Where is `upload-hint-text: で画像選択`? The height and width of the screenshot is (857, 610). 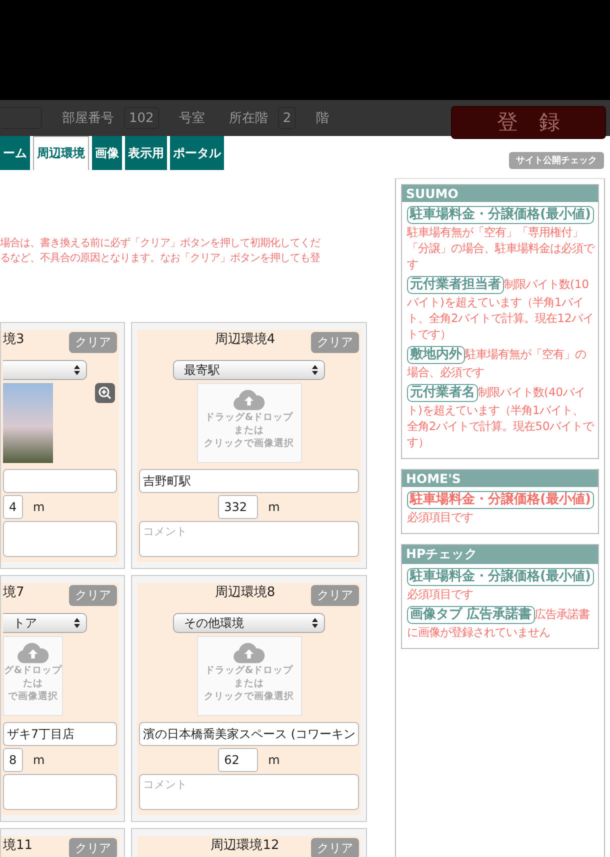 upload-hint-text: で画像選択 is located at coordinates (33, 696).